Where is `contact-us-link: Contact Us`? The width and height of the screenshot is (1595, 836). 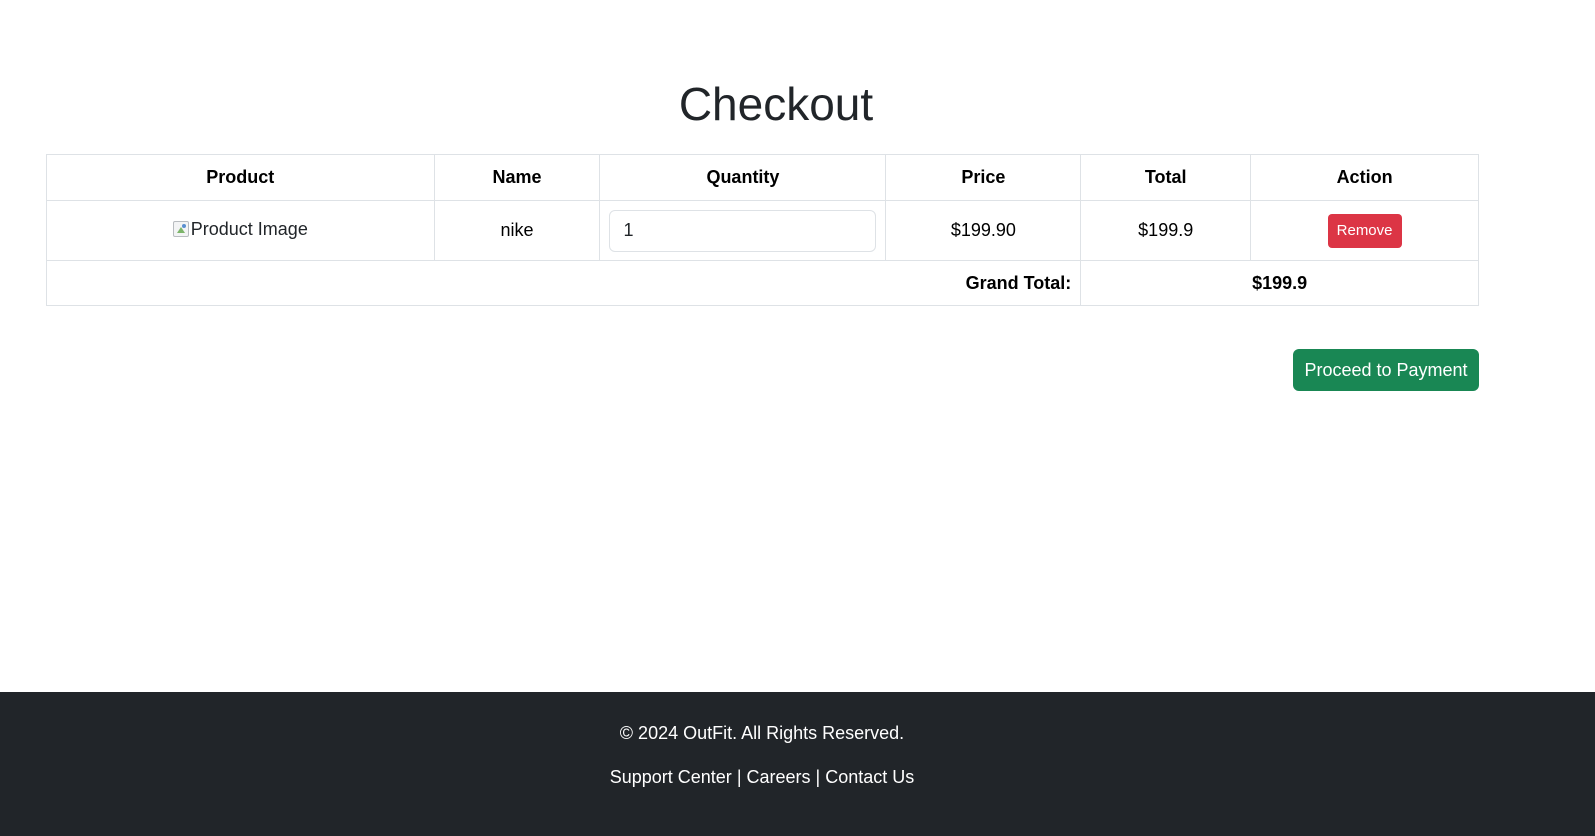 contact-us-link: Contact Us is located at coordinates (869, 777).